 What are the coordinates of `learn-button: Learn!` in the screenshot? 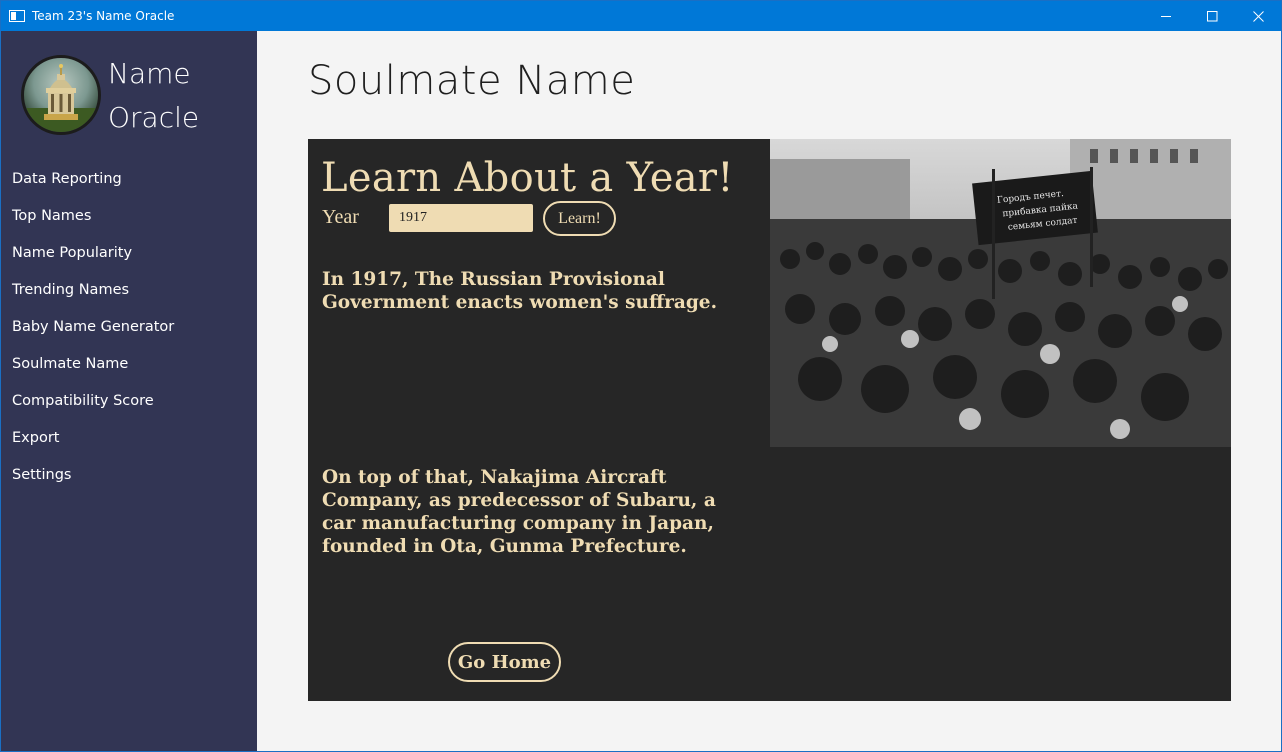 It's located at (579, 218).